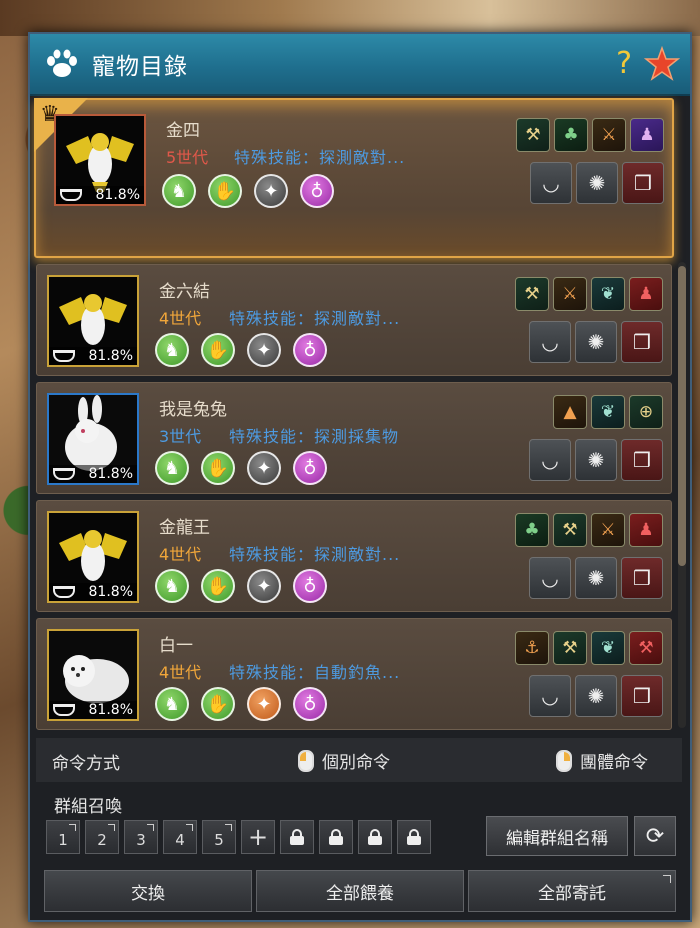  What do you see at coordinates (682, 416) in the screenshot?
I see `scrollbar-thumb` at bounding box center [682, 416].